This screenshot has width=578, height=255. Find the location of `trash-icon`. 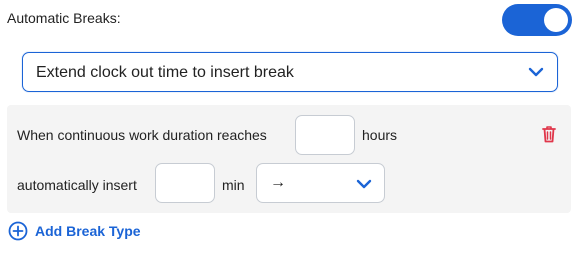

trash-icon is located at coordinates (549, 134).